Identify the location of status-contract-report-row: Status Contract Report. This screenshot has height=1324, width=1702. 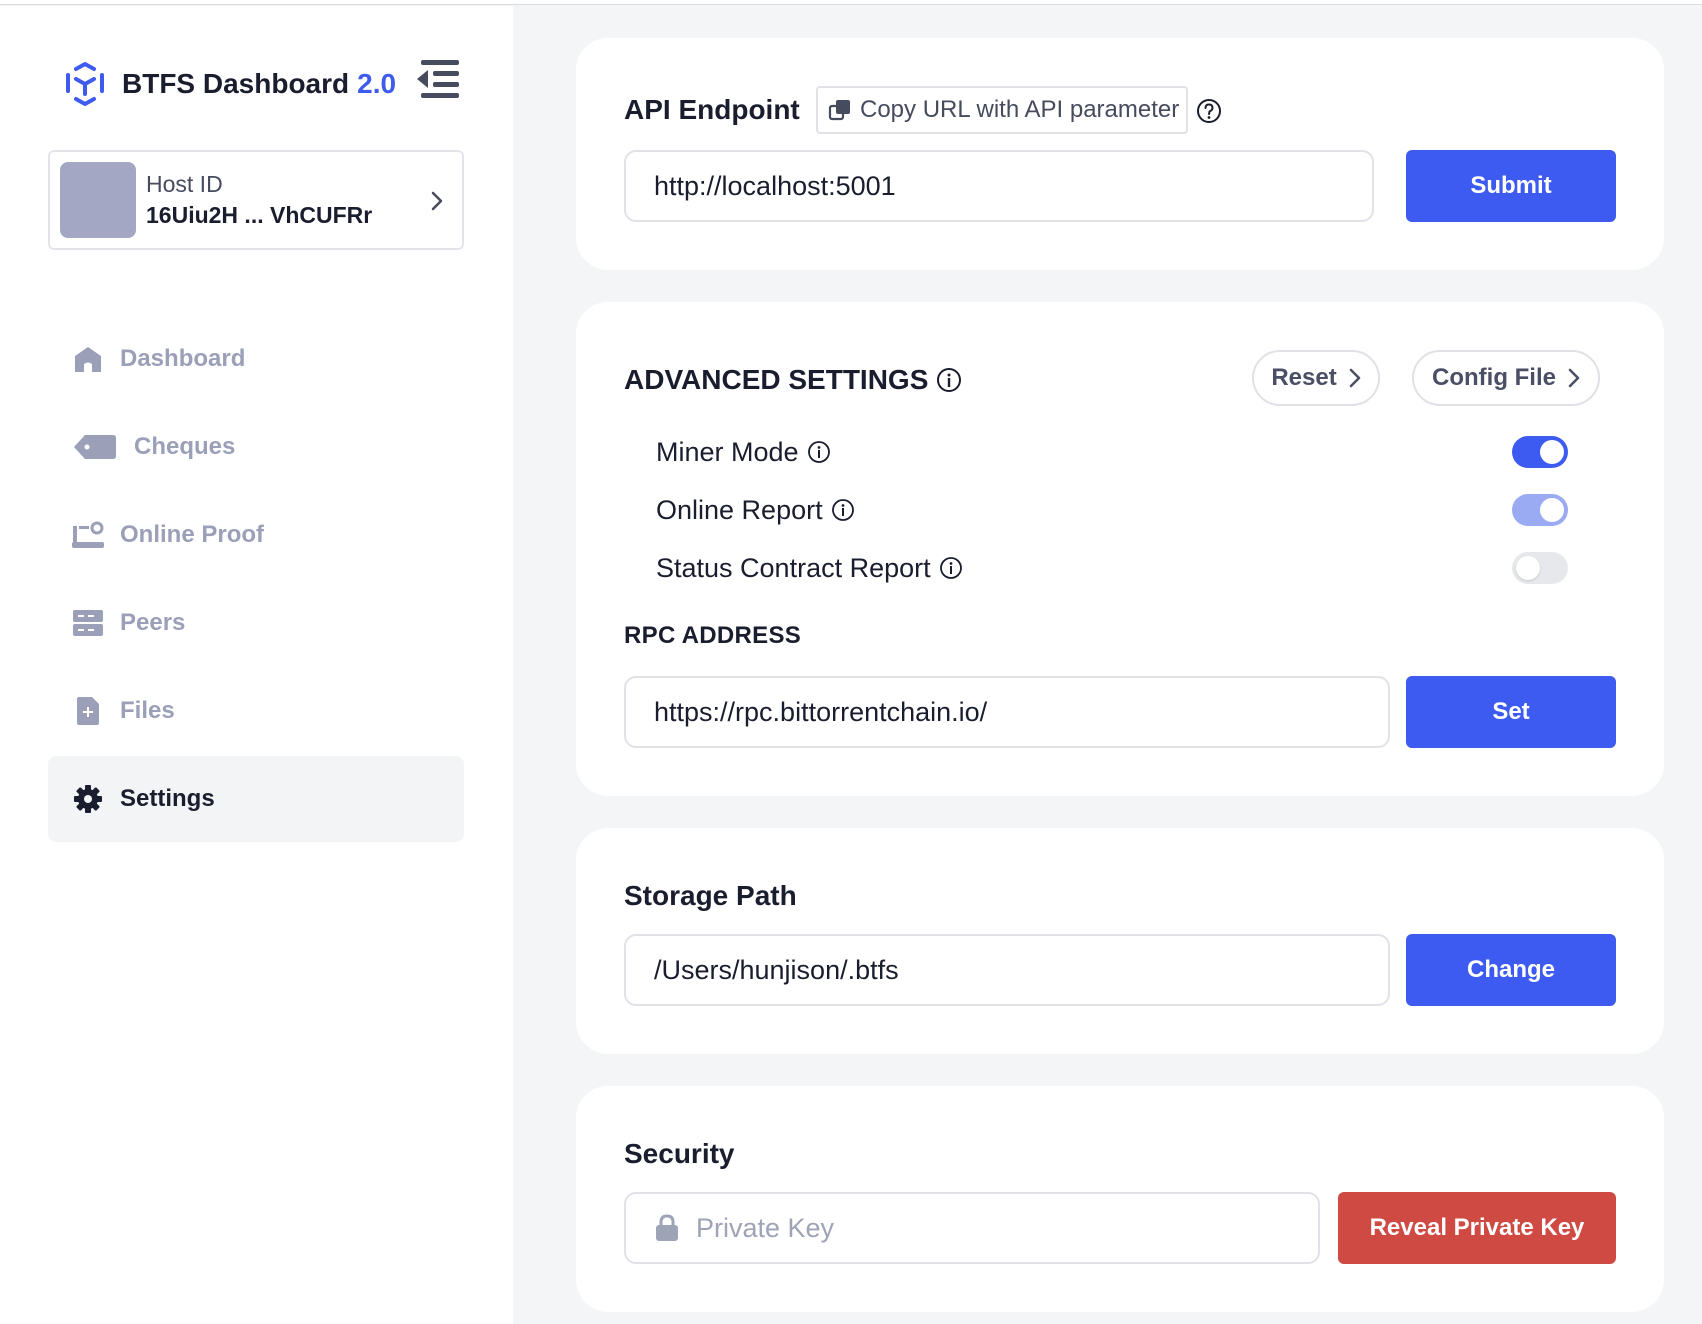
(809, 568).